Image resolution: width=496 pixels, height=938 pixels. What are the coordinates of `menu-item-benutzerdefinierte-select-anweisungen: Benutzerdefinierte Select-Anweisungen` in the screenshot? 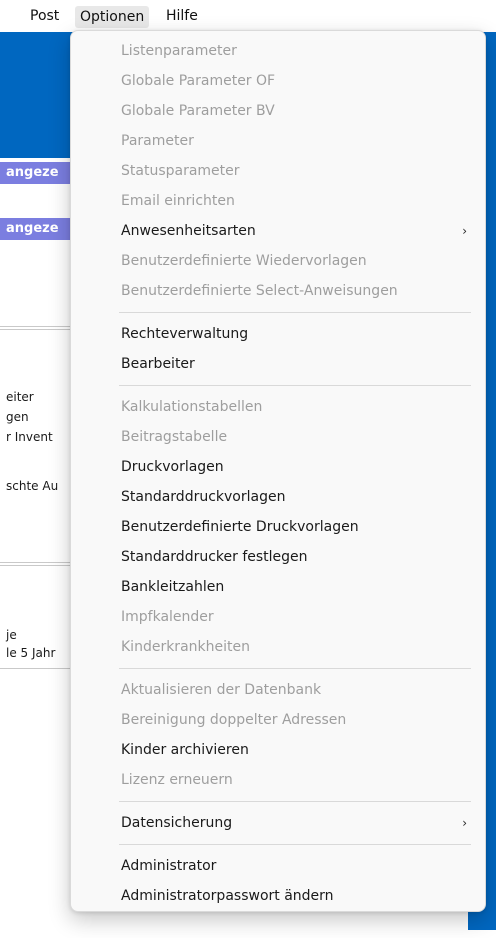 It's located at (259, 291).